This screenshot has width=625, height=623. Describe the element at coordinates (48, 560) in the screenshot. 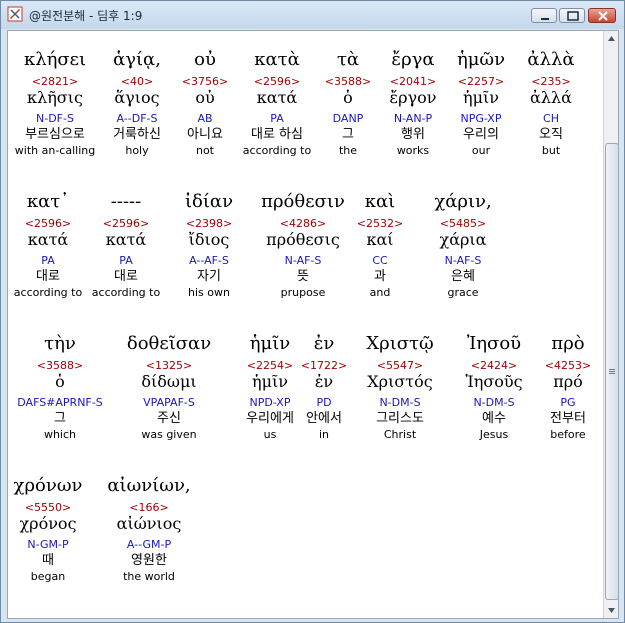

I see `korean-gloss: 때` at that location.